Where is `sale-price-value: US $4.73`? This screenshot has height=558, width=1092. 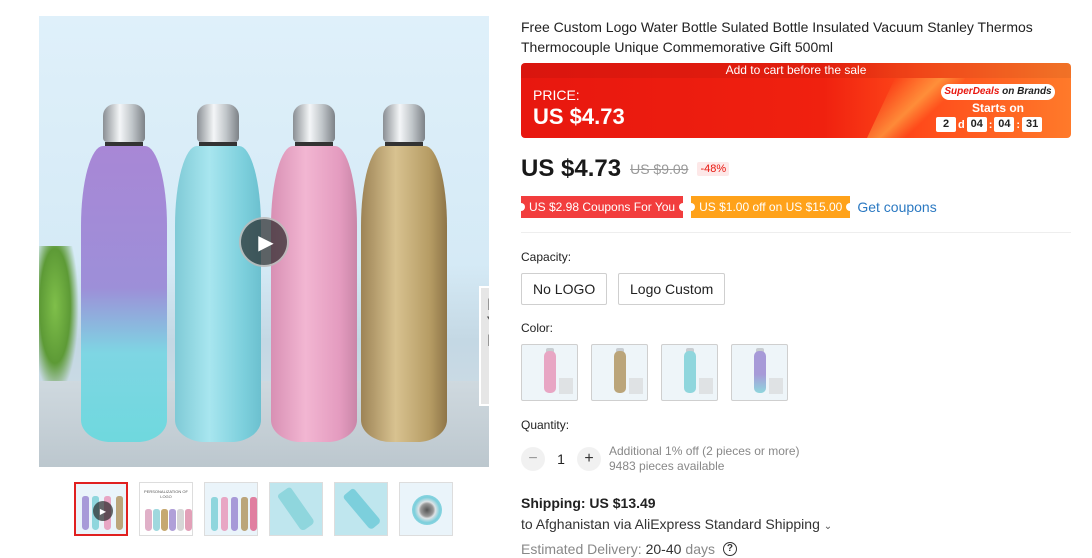 sale-price-value: US $4.73 is located at coordinates (579, 116).